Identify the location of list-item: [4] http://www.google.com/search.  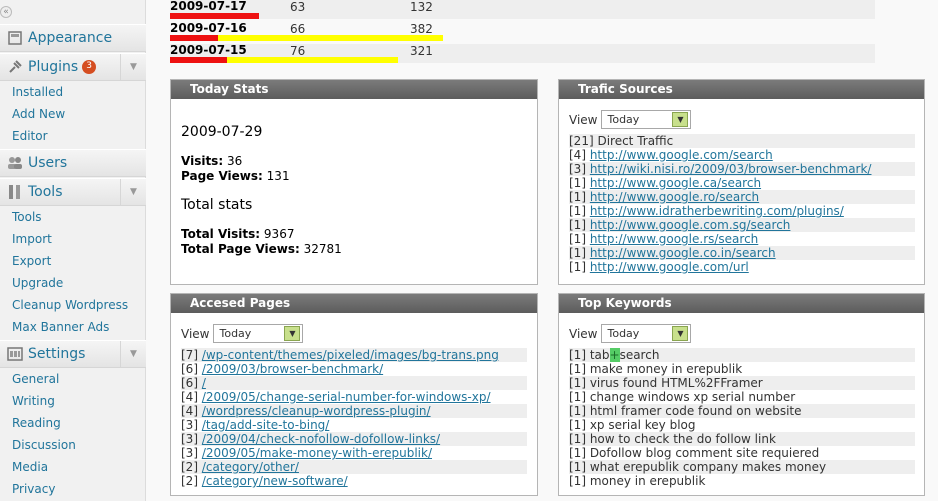
(742, 155).